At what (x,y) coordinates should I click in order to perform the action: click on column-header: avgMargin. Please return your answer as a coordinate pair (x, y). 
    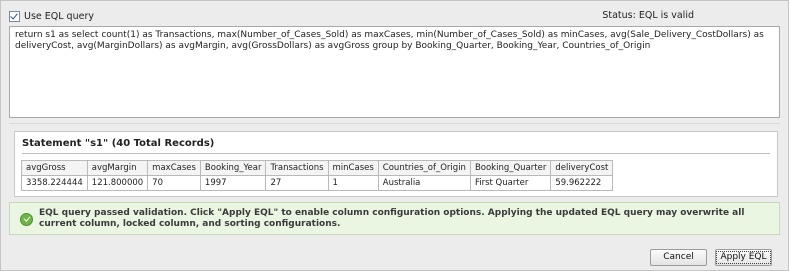
    Looking at the image, I should click on (117, 168).